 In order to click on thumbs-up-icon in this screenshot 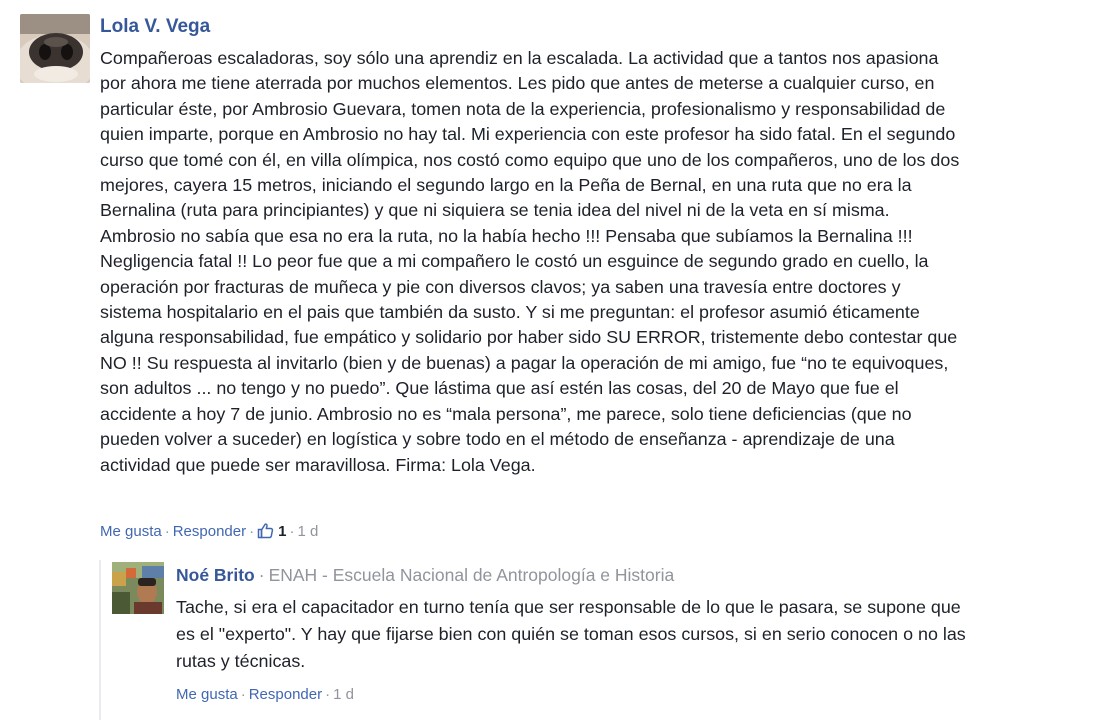, I will do `click(265, 534)`.